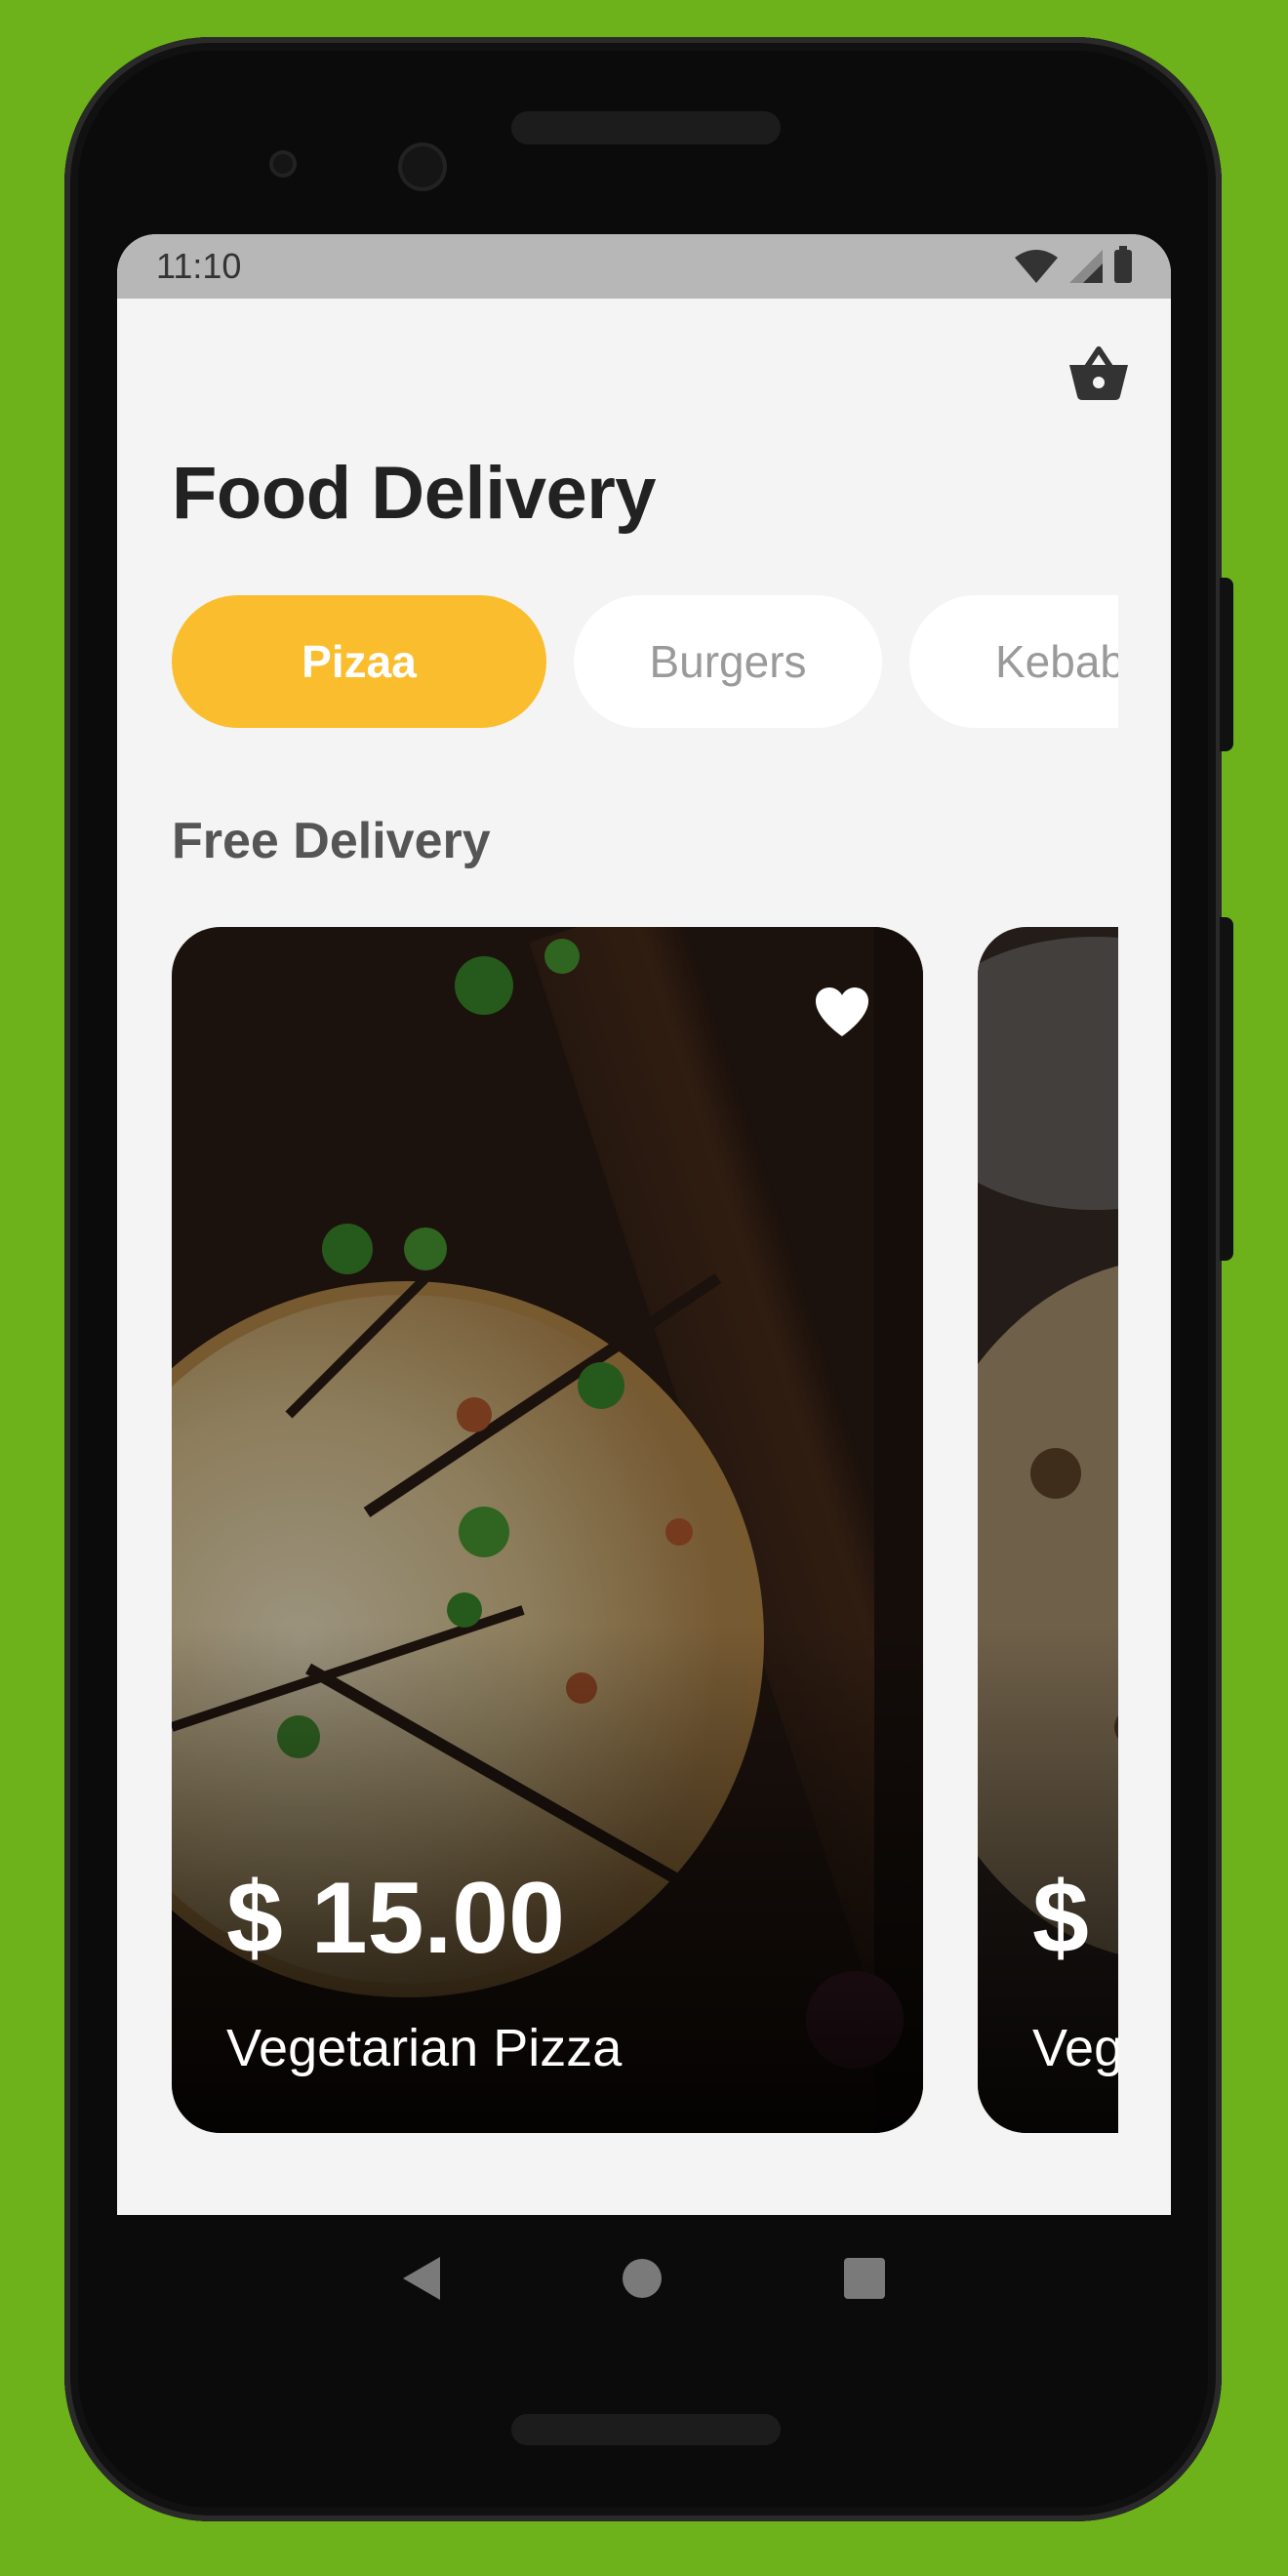 The height and width of the screenshot is (2576, 1288). I want to click on card-title: Veg, so click(1075, 2048).